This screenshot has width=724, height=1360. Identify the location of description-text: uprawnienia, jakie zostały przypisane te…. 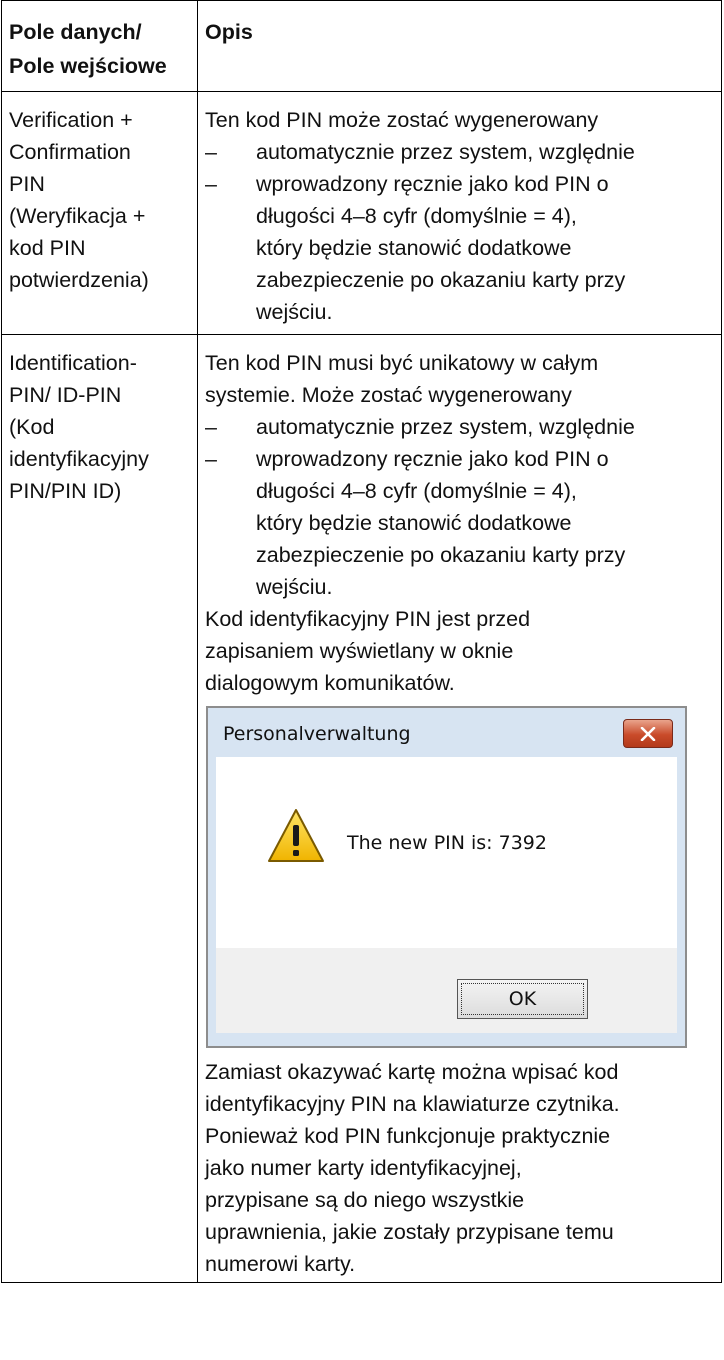
(409, 1232).